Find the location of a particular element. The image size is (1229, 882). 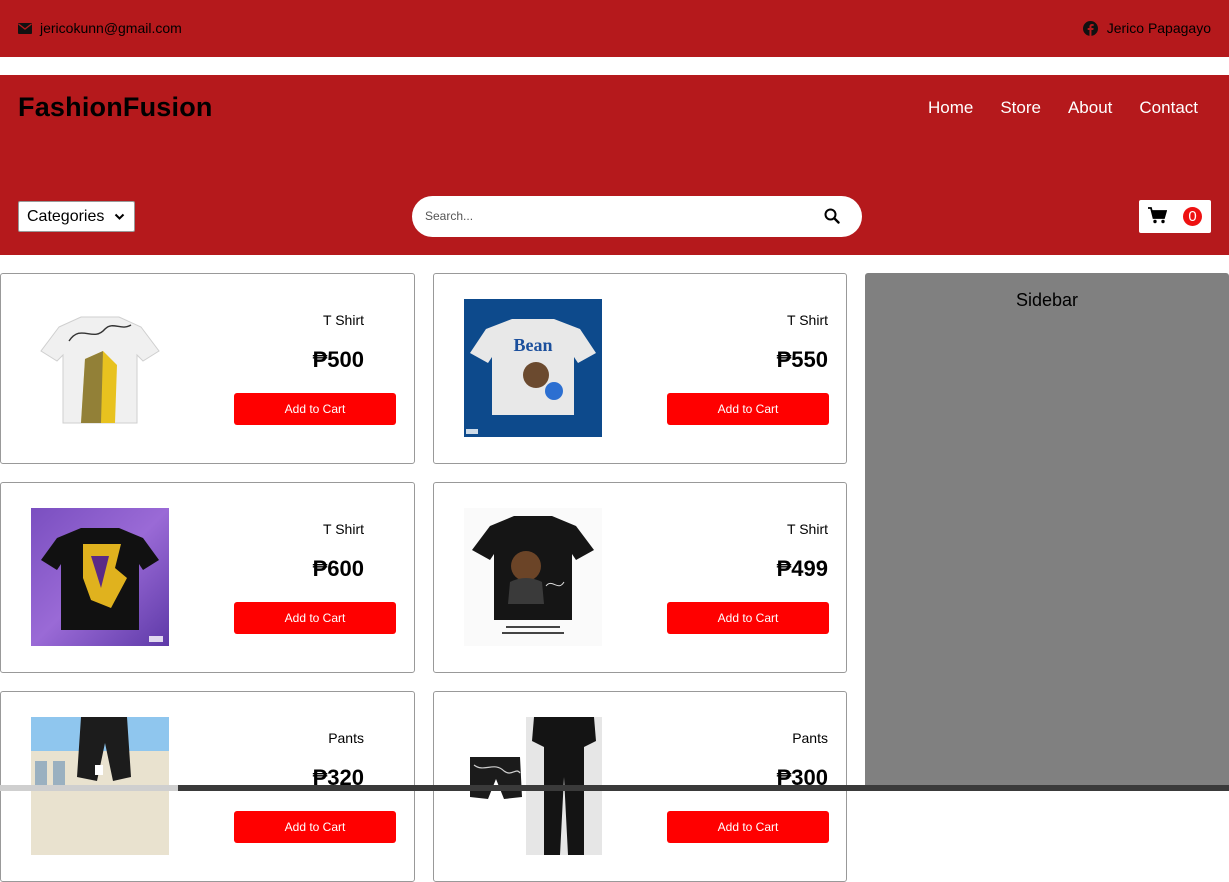

email-contact: jericokunn@gmail.com is located at coordinates (100, 28).